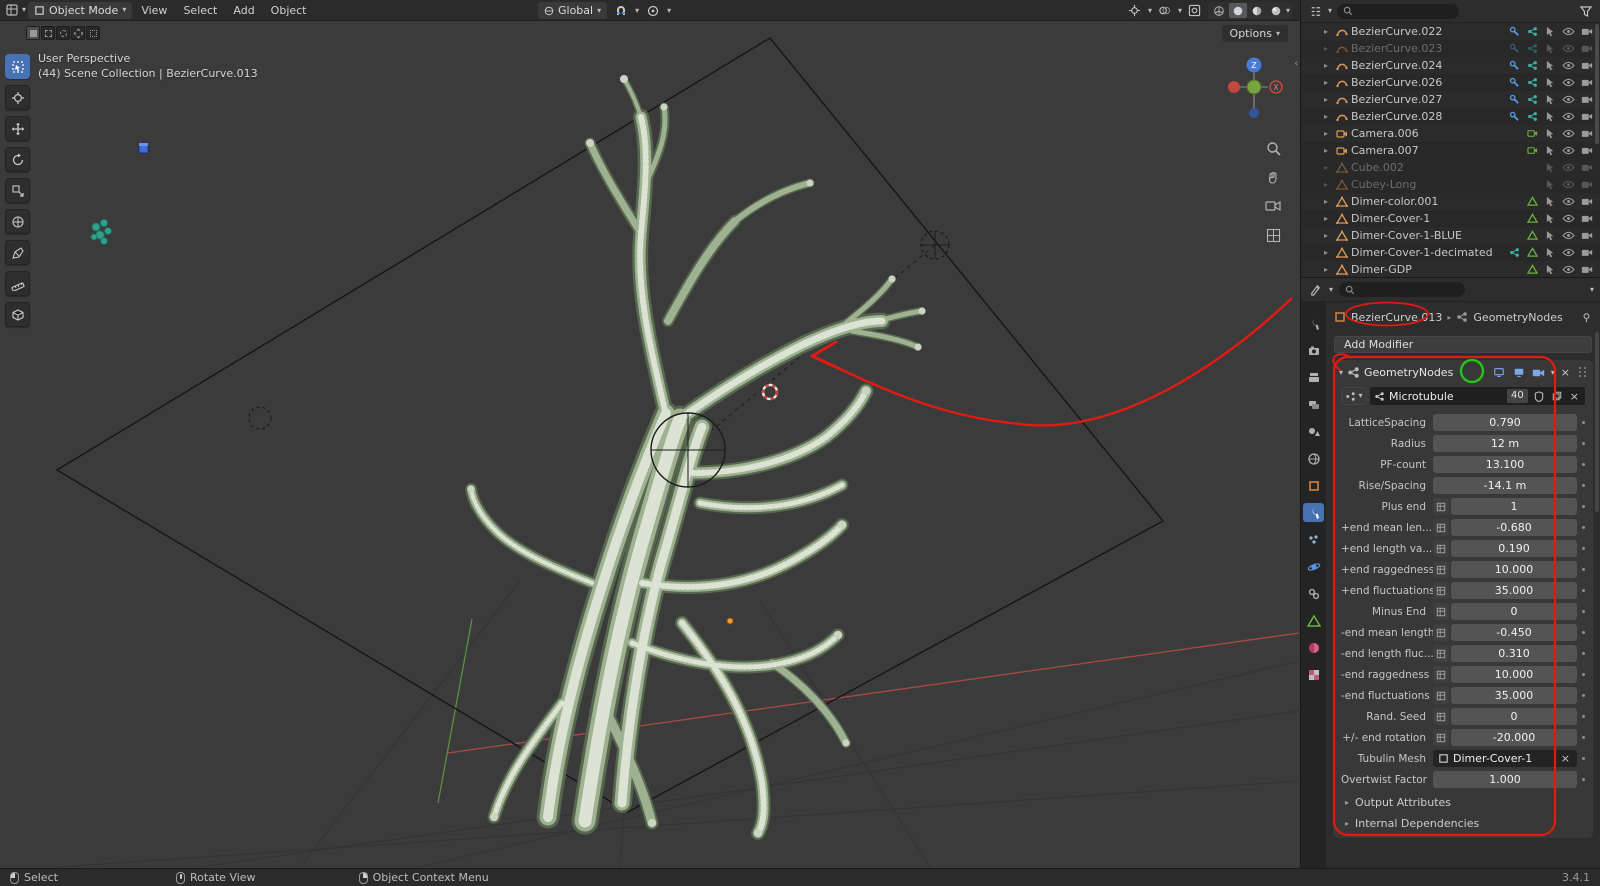 The image size is (1600, 886). I want to click on proportional-edit-icon, so click(653, 11).